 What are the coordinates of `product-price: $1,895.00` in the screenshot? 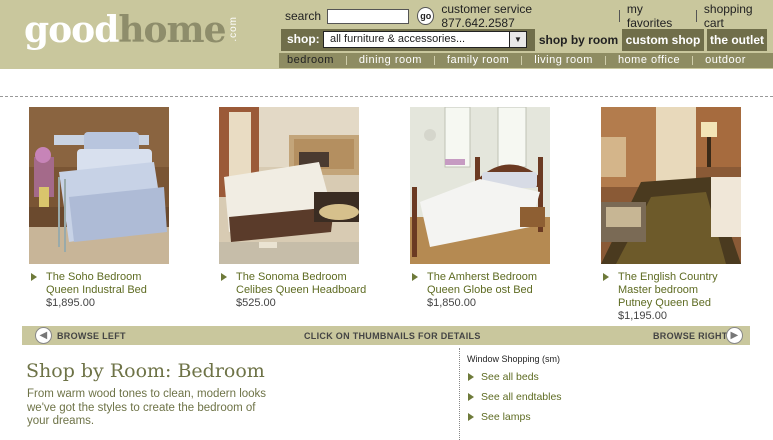 It's located at (70, 303).